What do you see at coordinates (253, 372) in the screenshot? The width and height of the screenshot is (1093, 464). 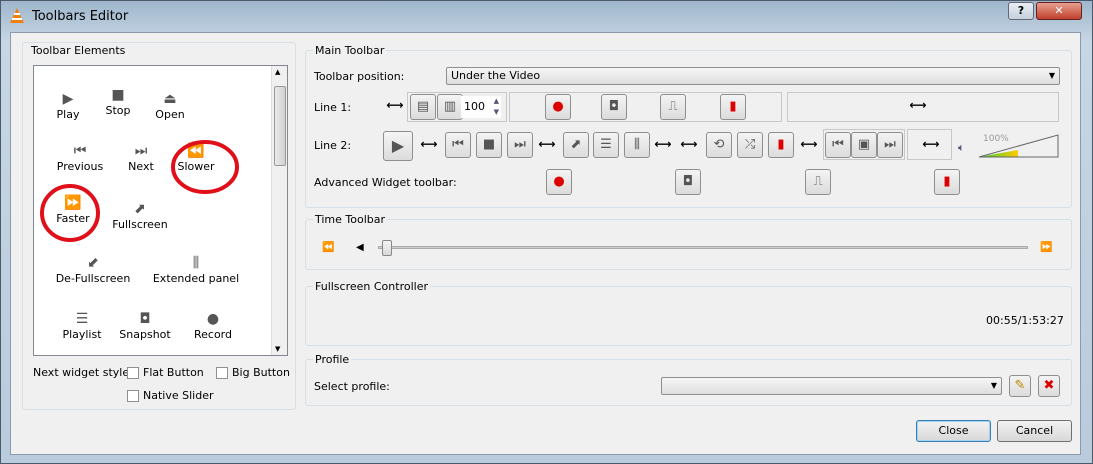 I see `big-button-checkbox: Big Button` at bounding box center [253, 372].